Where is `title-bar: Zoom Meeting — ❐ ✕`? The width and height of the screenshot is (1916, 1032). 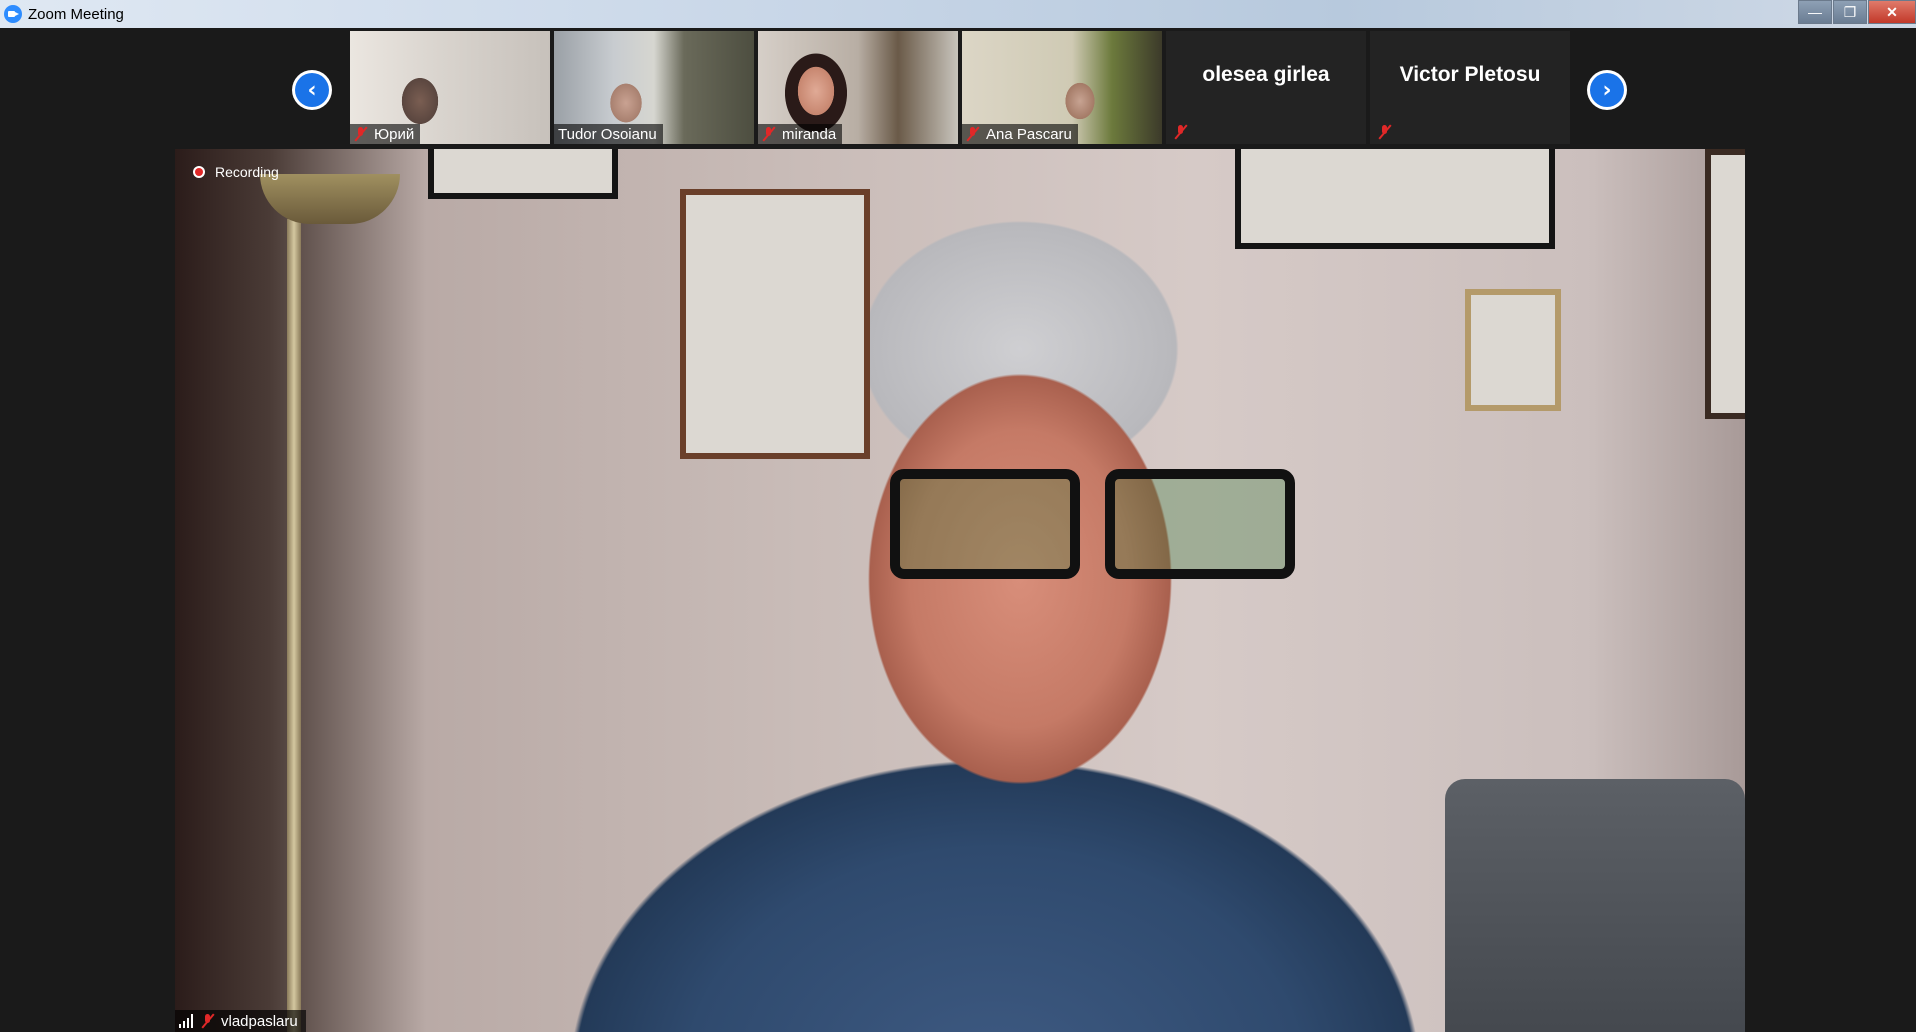
title-bar: Zoom Meeting — ❐ ✕ is located at coordinates (958, 14).